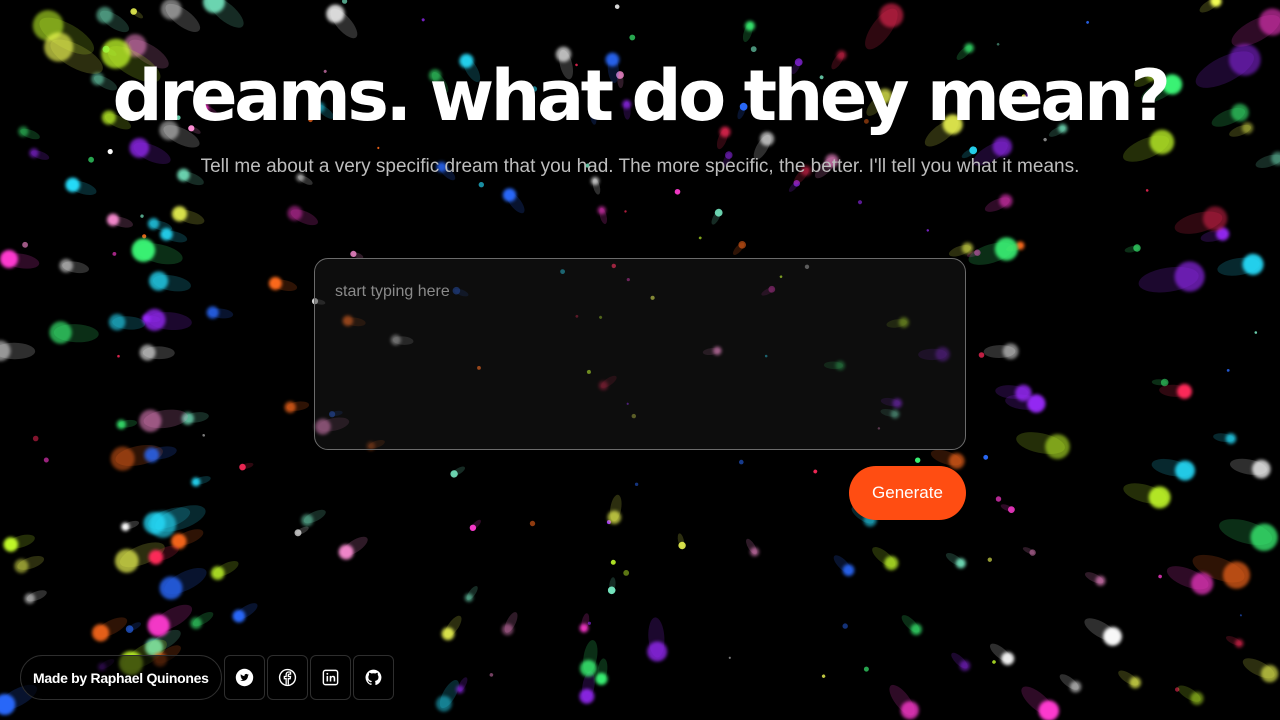  I want to click on github-link, so click(373, 677).